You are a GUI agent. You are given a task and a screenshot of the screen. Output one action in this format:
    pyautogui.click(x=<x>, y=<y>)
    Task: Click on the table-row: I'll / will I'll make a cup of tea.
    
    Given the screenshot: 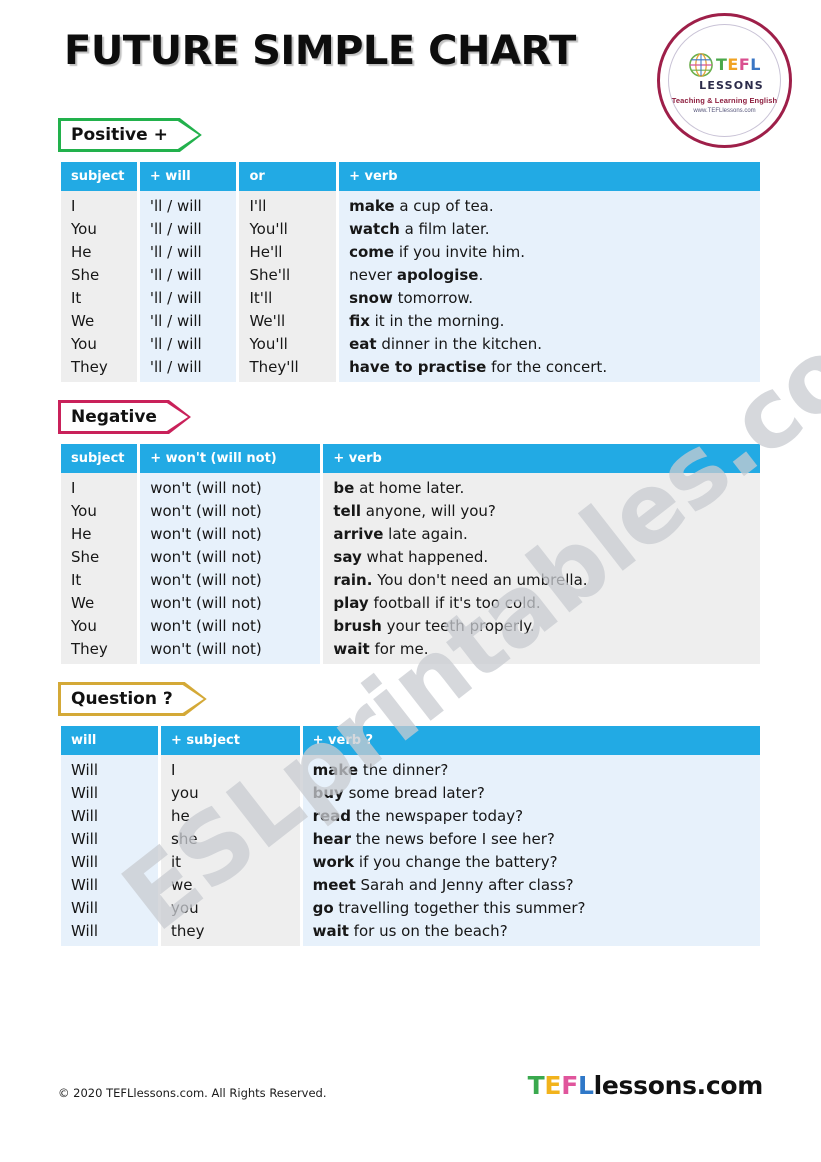 What is the action you would take?
    pyautogui.click(x=410, y=204)
    